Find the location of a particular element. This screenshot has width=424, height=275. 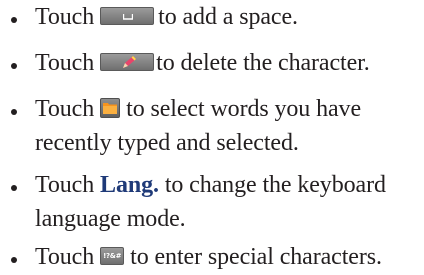

space-key-icon is located at coordinates (127, 16).